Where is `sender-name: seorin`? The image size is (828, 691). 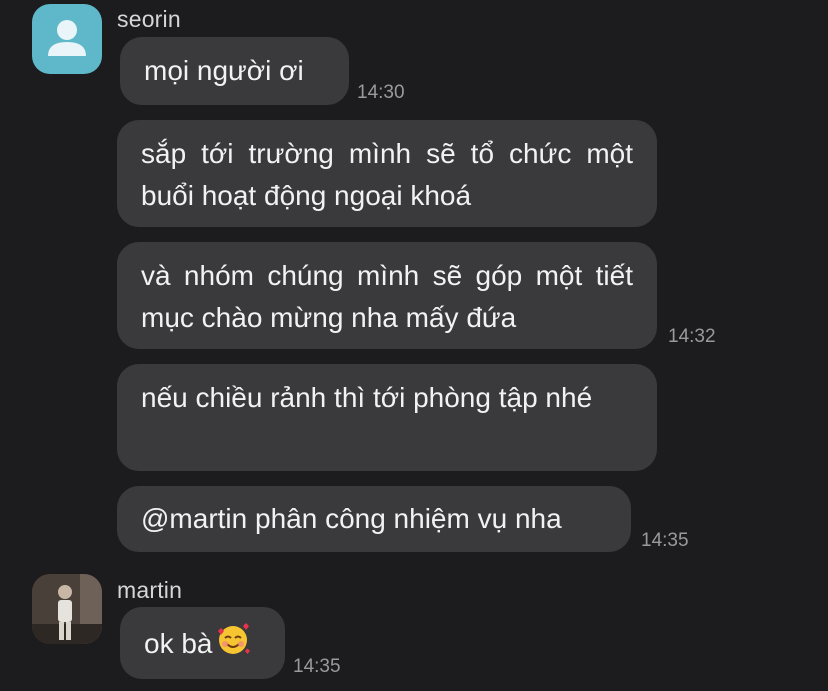
sender-name: seorin is located at coordinates (149, 19).